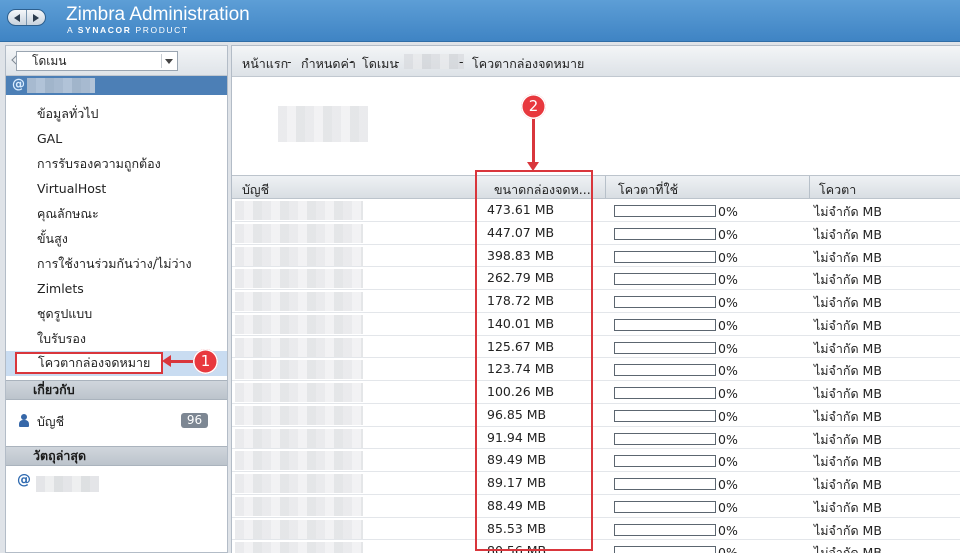 The image size is (960, 553). I want to click on breadcrumb-current: โควตากล่องจดหมาย, so click(528, 63).